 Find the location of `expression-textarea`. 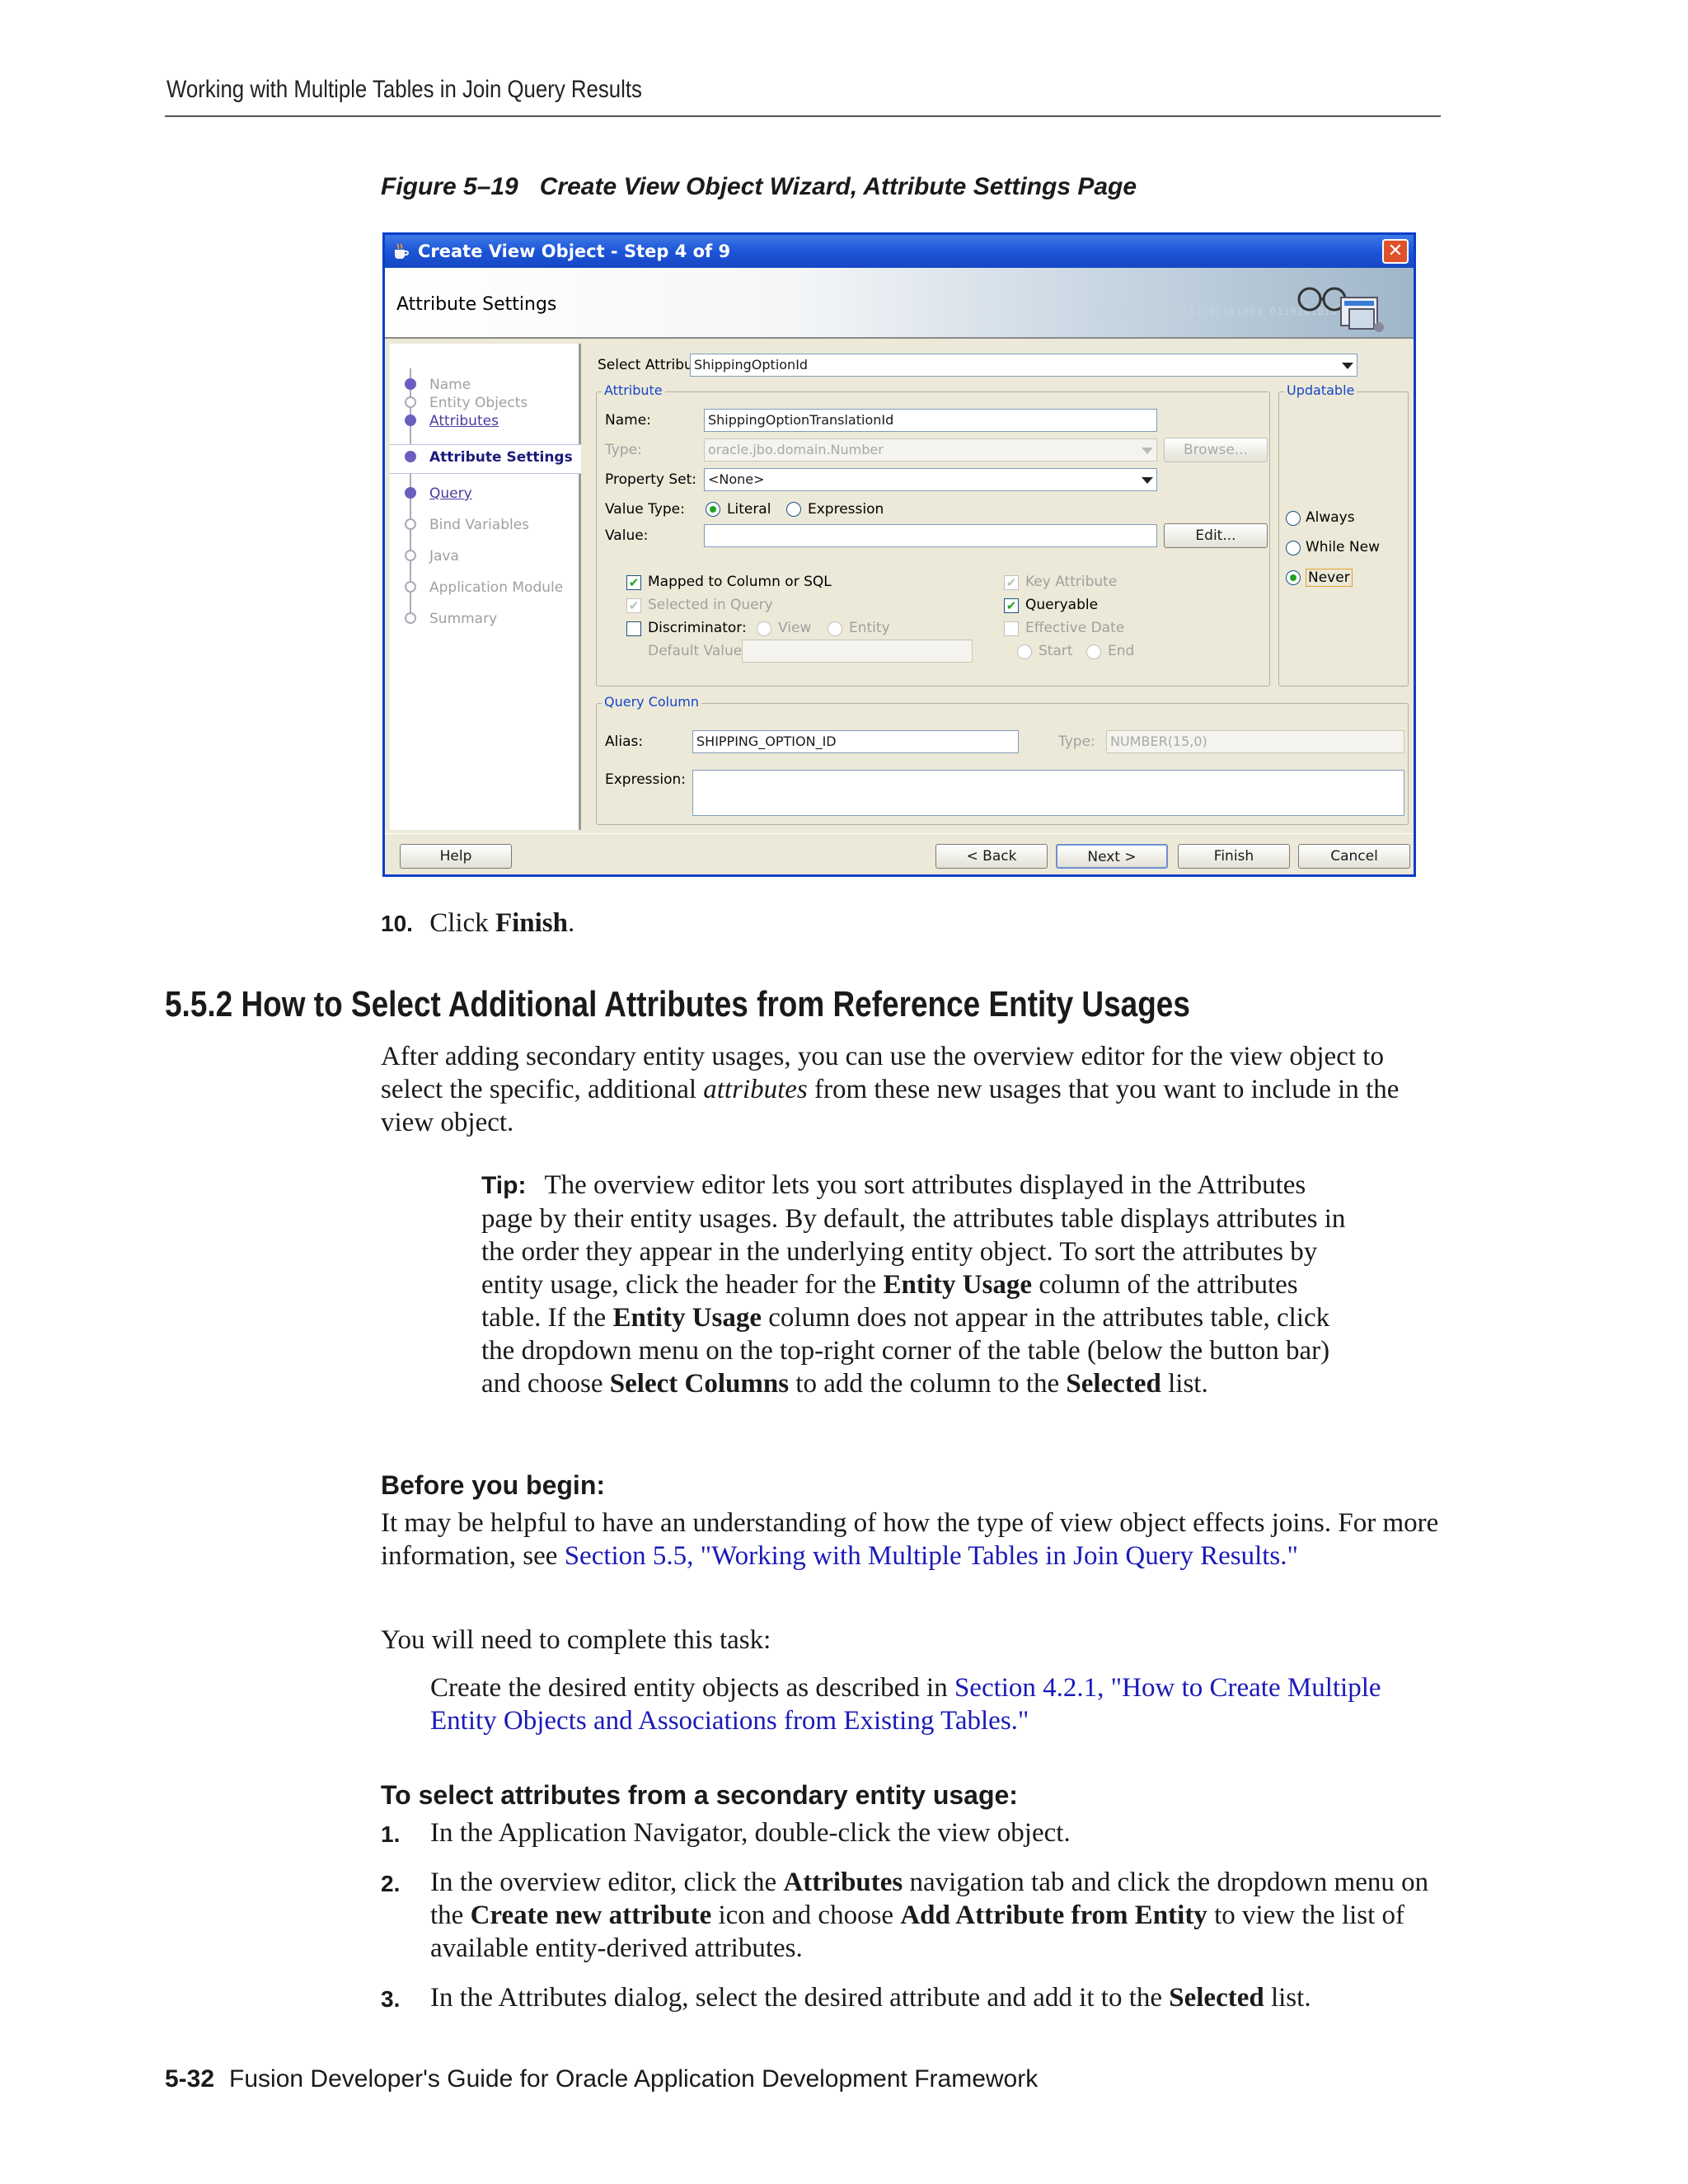

expression-textarea is located at coordinates (1048, 793).